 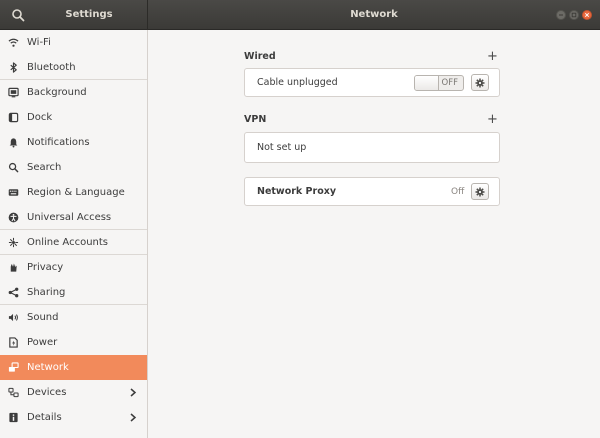 I want to click on keyboard-icon, so click(x=13, y=192).